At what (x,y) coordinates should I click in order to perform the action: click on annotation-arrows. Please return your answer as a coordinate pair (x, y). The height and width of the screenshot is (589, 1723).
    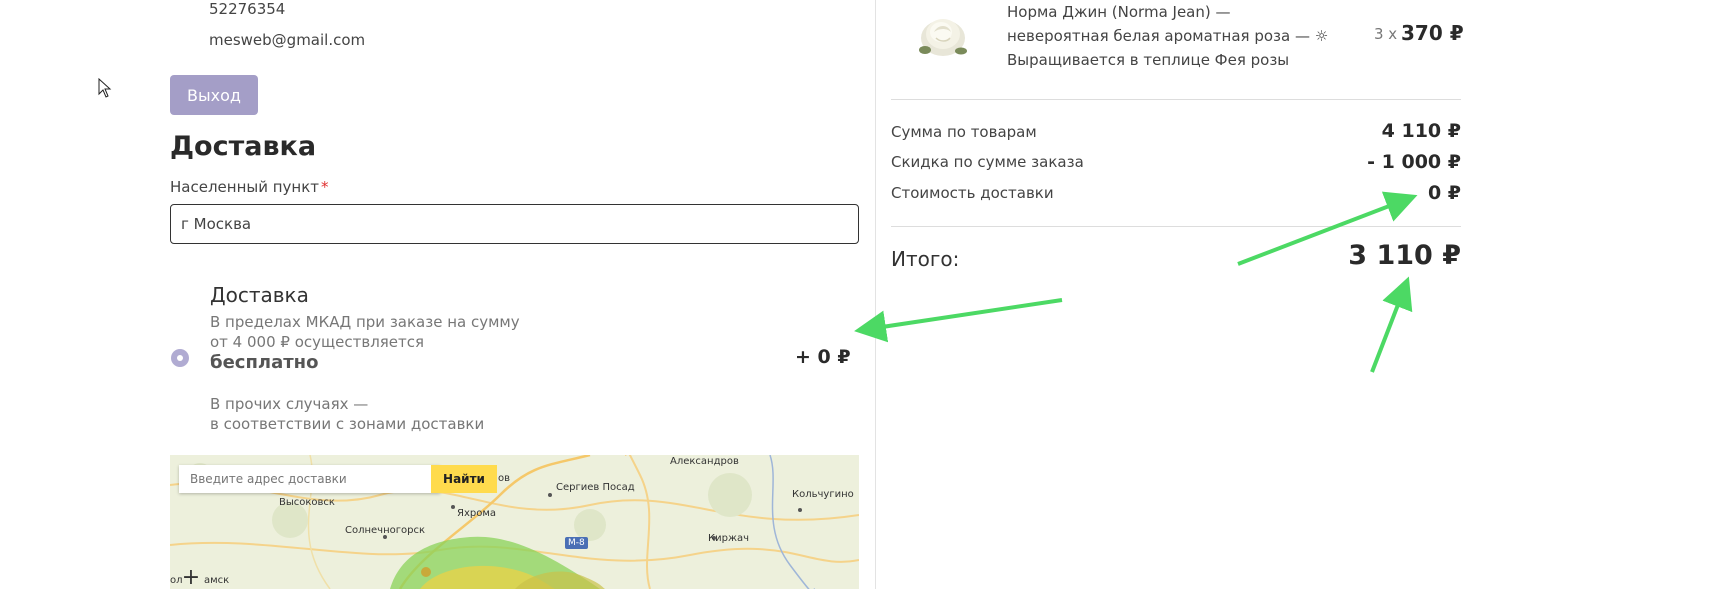
    Looking at the image, I should click on (1136, 282).